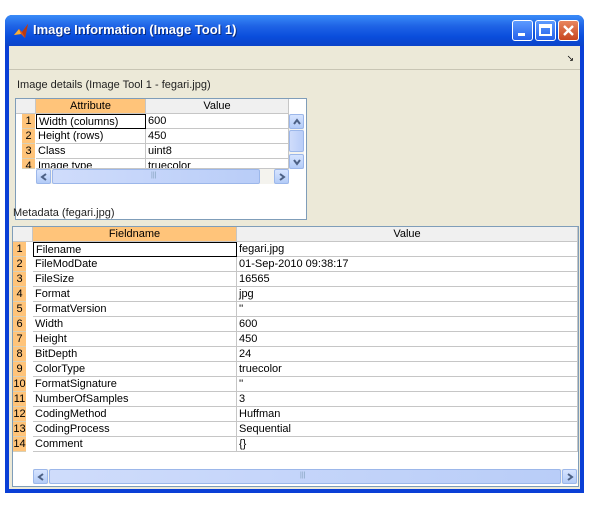  What do you see at coordinates (19, 324) in the screenshot?
I see `row-number: 6` at bounding box center [19, 324].